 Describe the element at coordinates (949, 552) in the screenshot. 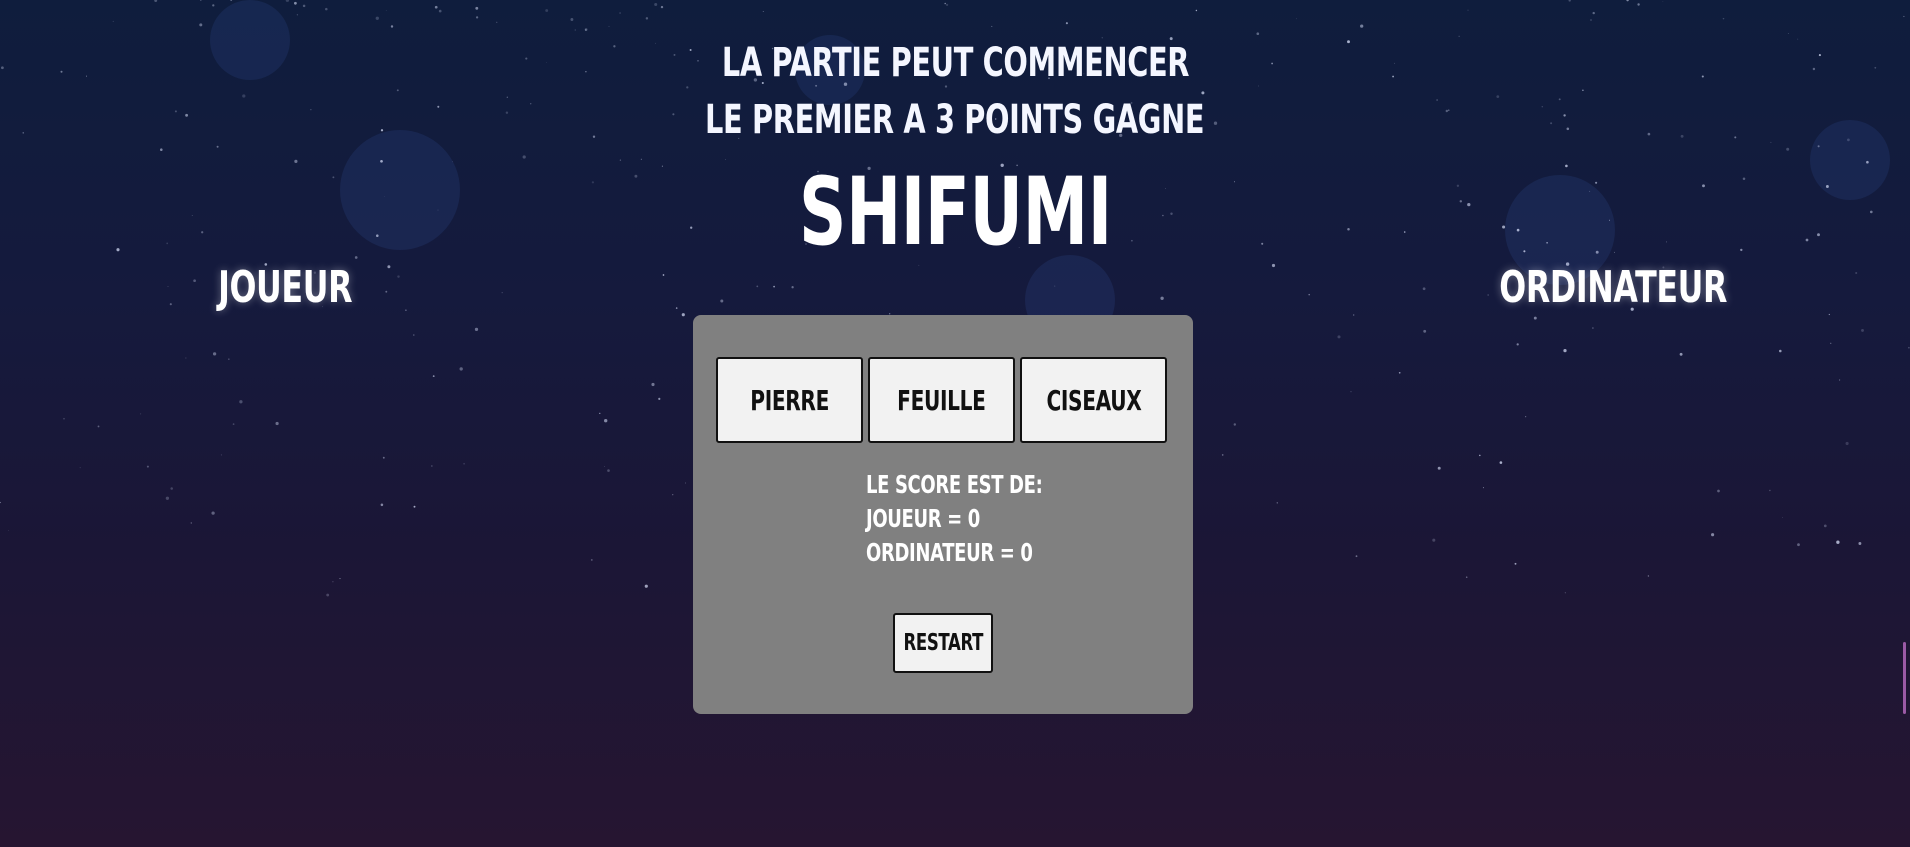

I see `computer-score: ORDINATEUR = 0` at that location.